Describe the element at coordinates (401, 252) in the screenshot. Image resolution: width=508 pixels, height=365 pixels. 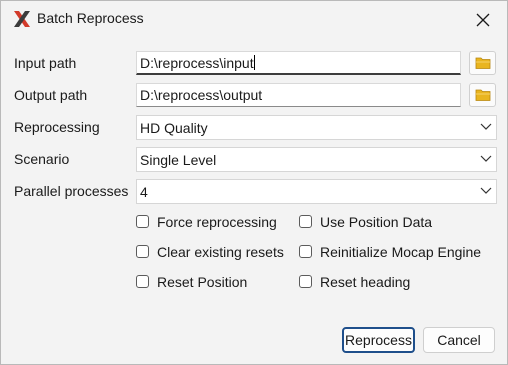
I see `reinitialize-mocap-engine-label: Reinitialize Mocap Engine` at that location.